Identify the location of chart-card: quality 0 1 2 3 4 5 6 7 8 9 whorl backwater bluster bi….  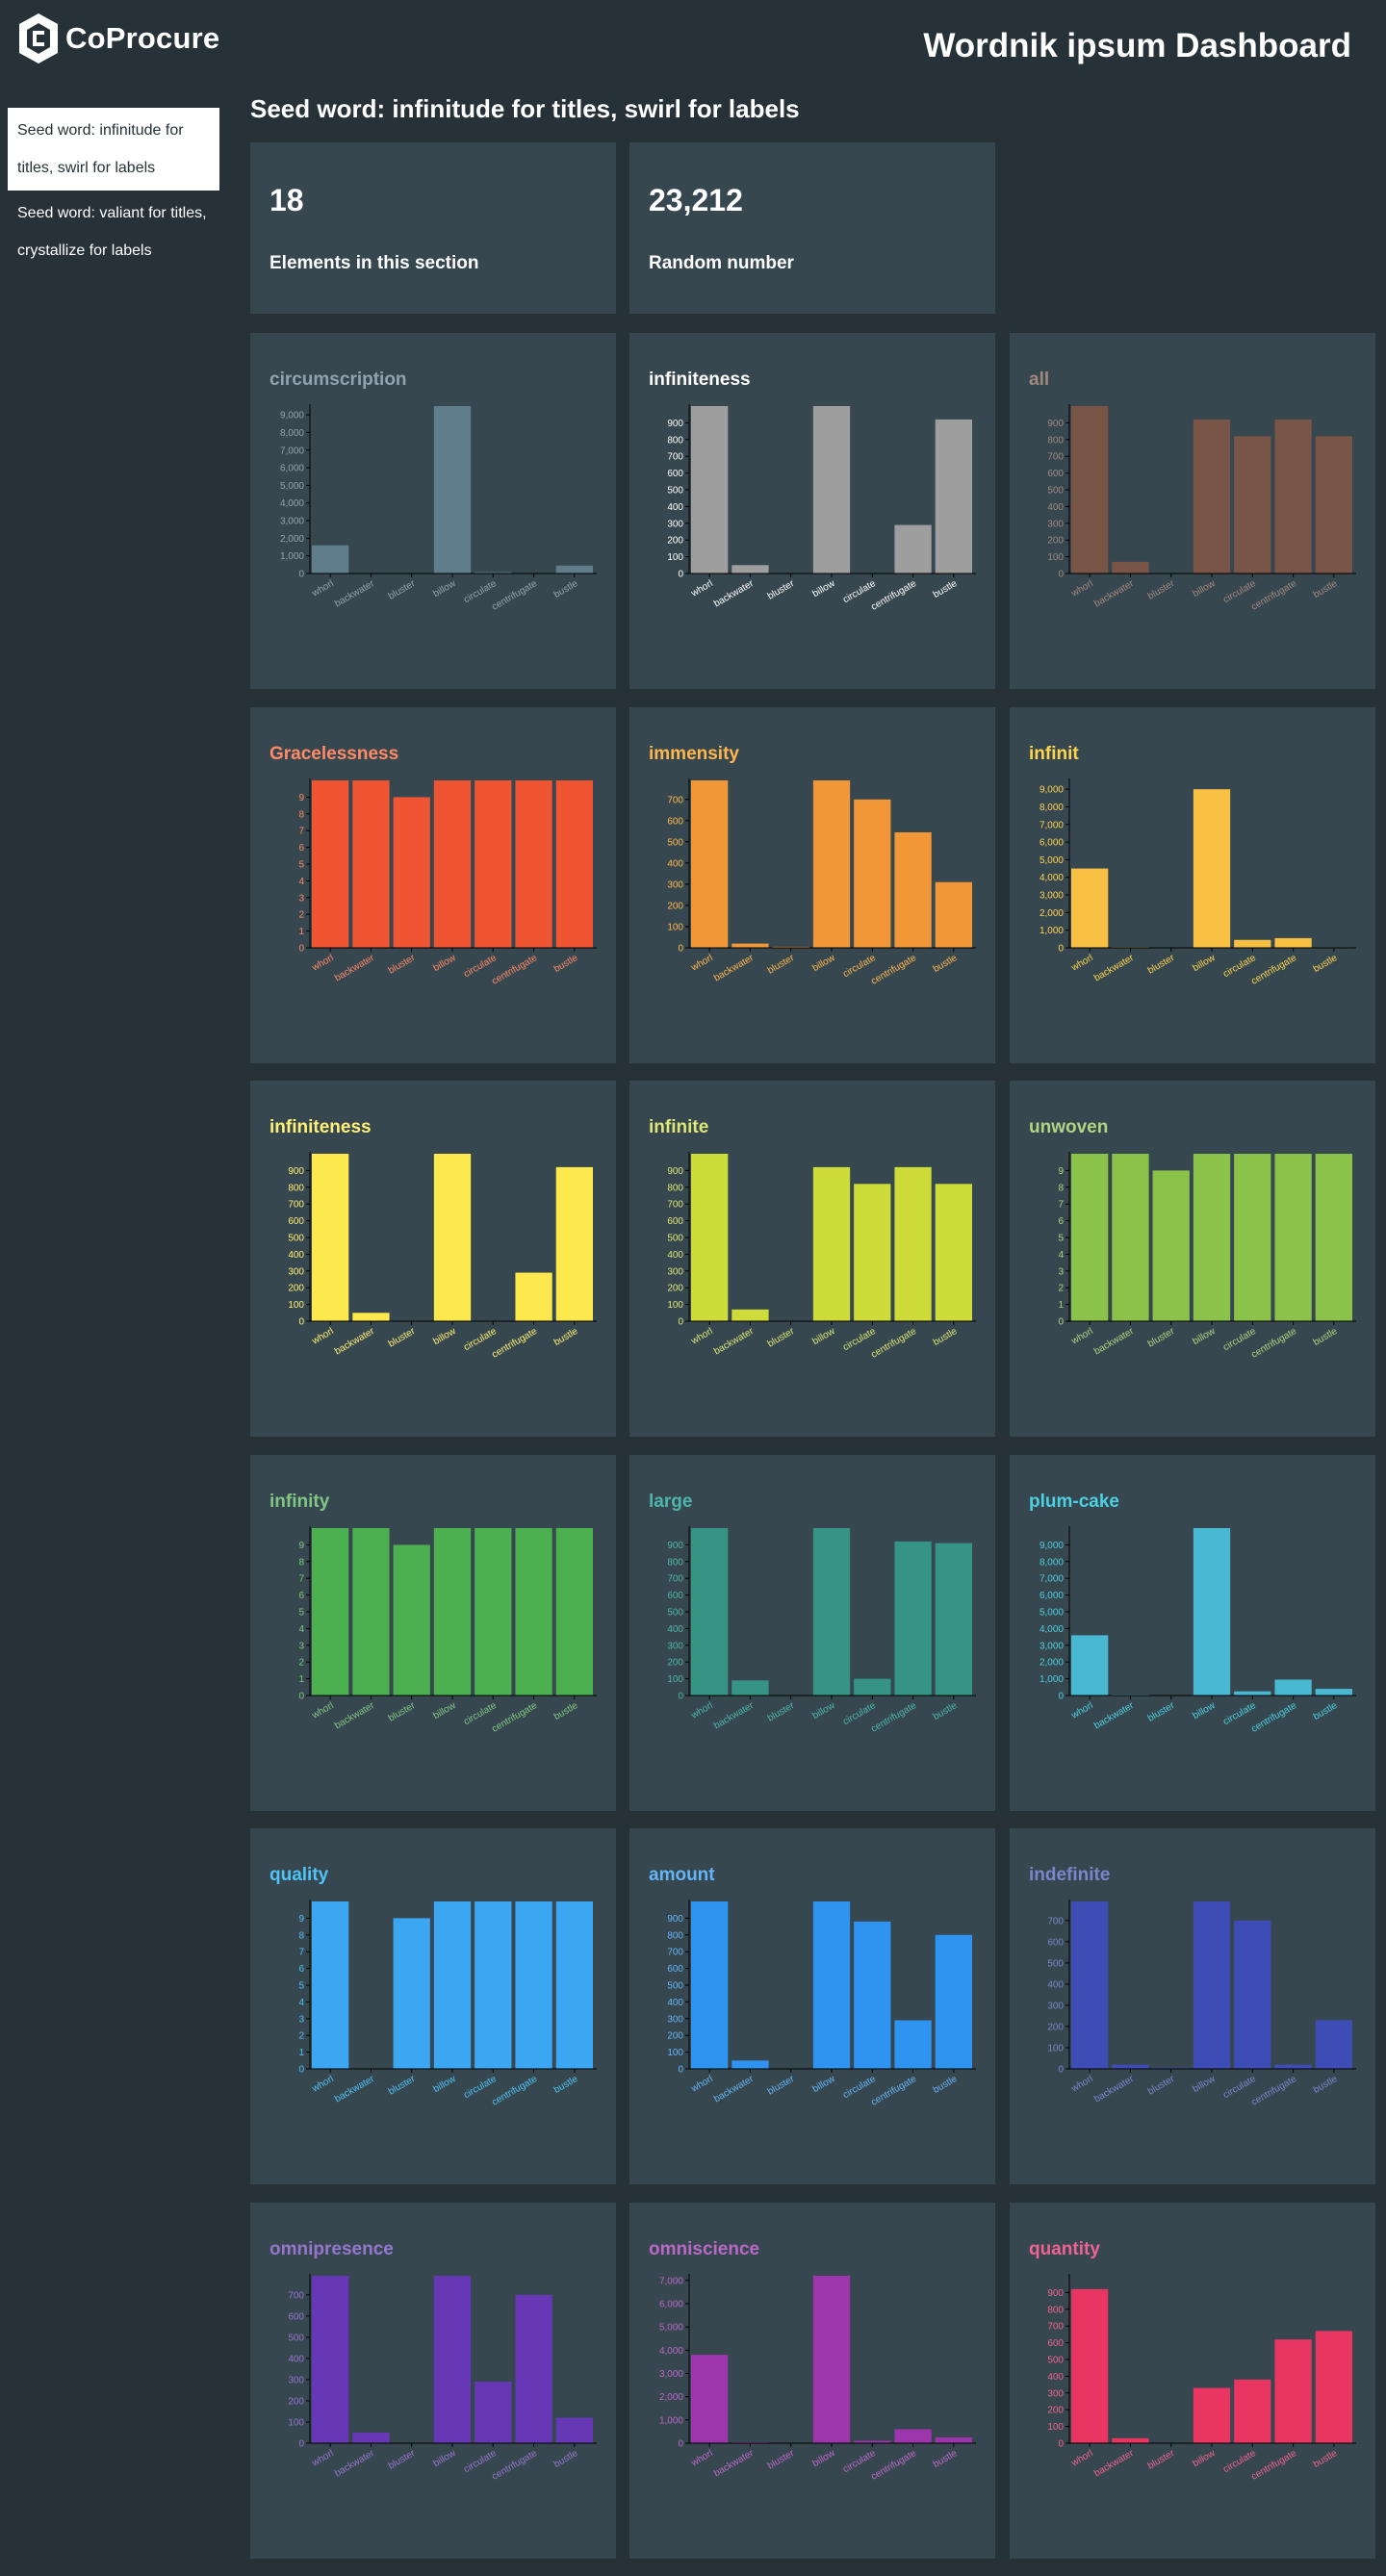
(433, 2006).